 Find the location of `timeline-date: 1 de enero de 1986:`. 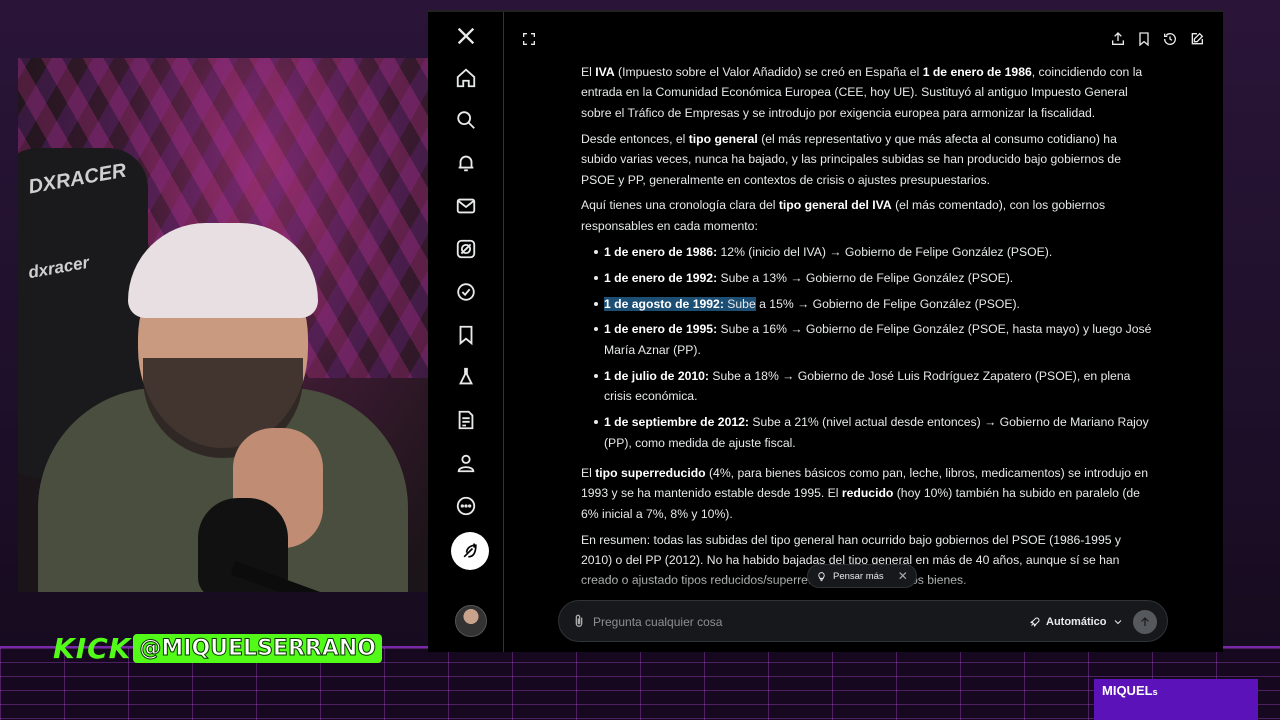

timeline-date: 1 de enero de 1986: is located at coordinates (661, 251).